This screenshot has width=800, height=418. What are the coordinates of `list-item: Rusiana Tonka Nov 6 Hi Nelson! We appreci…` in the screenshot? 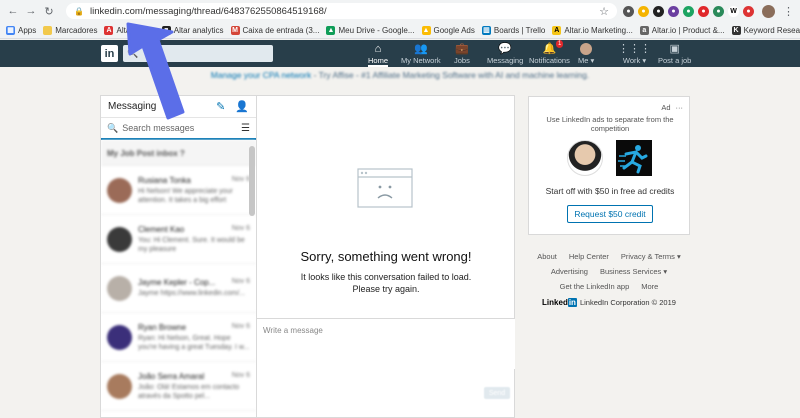 It's located at (178, 190).